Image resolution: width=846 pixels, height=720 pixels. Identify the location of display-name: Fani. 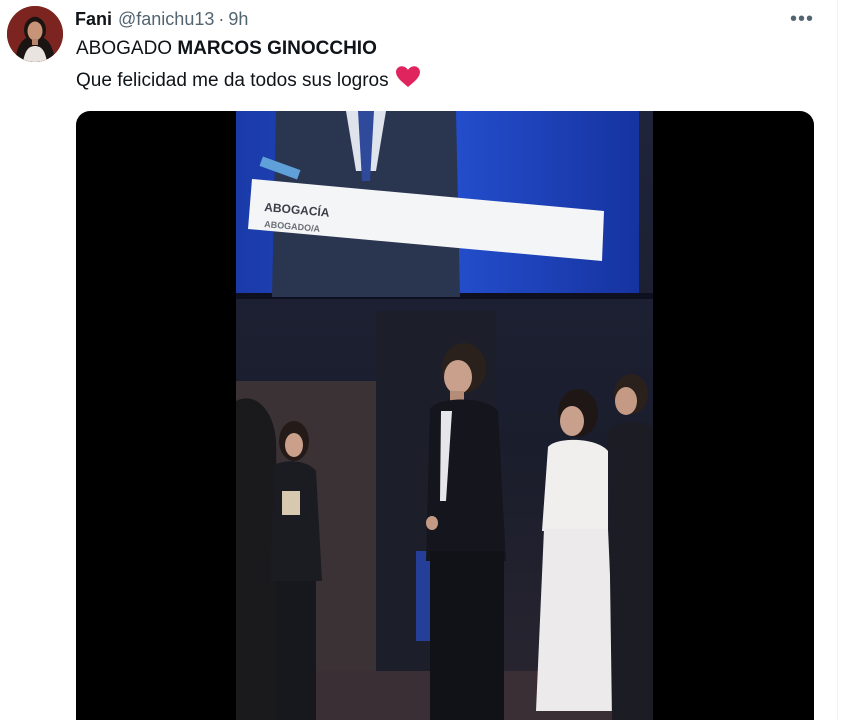
(93, 19).